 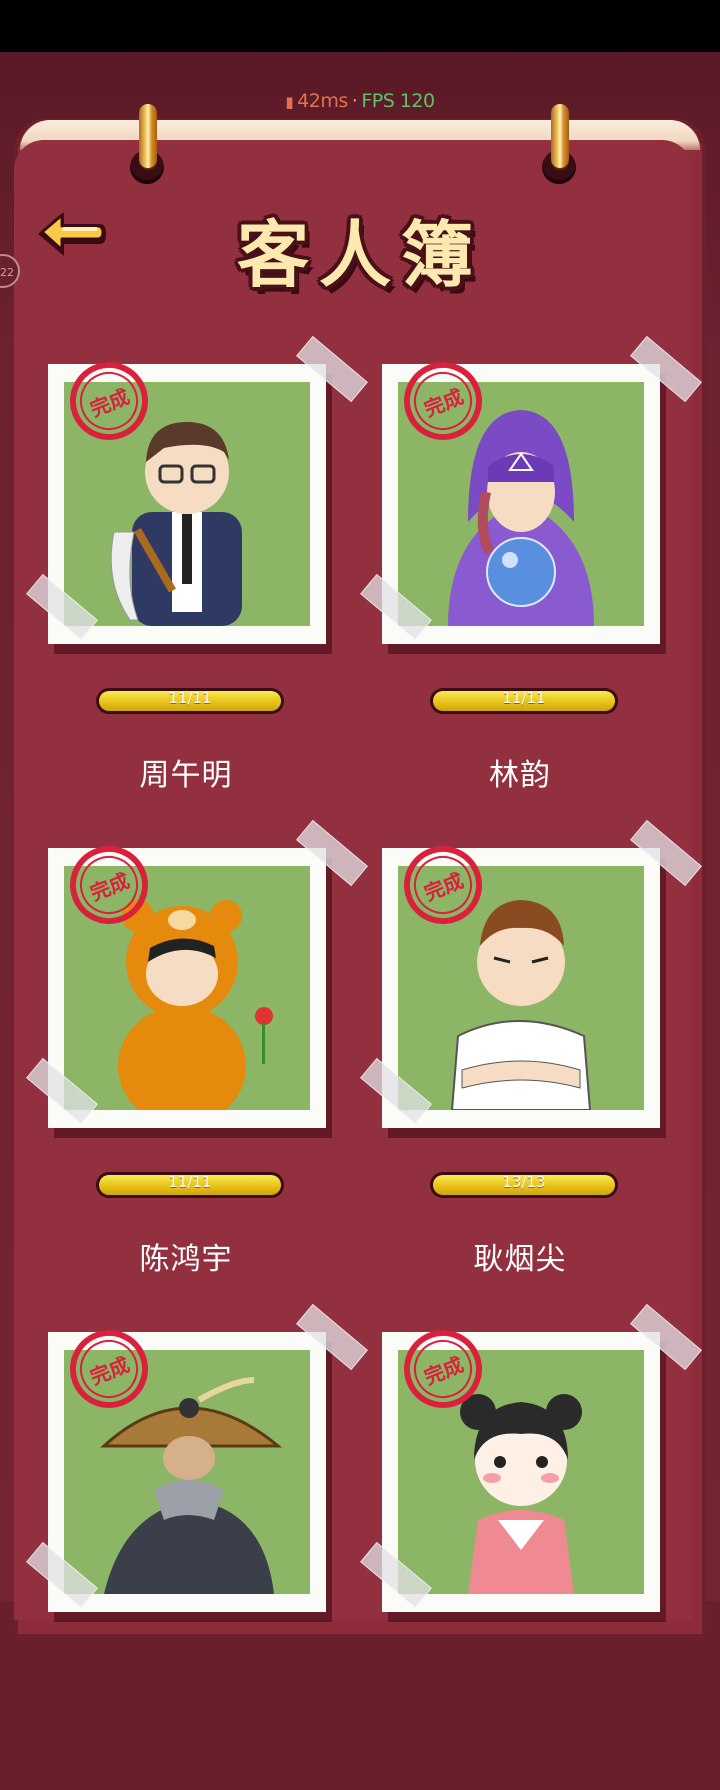 What do you see at coordinates (524, 1182) in the screenshot?
I see `progress-text: 13/13` at bounding box center [524, 1182].